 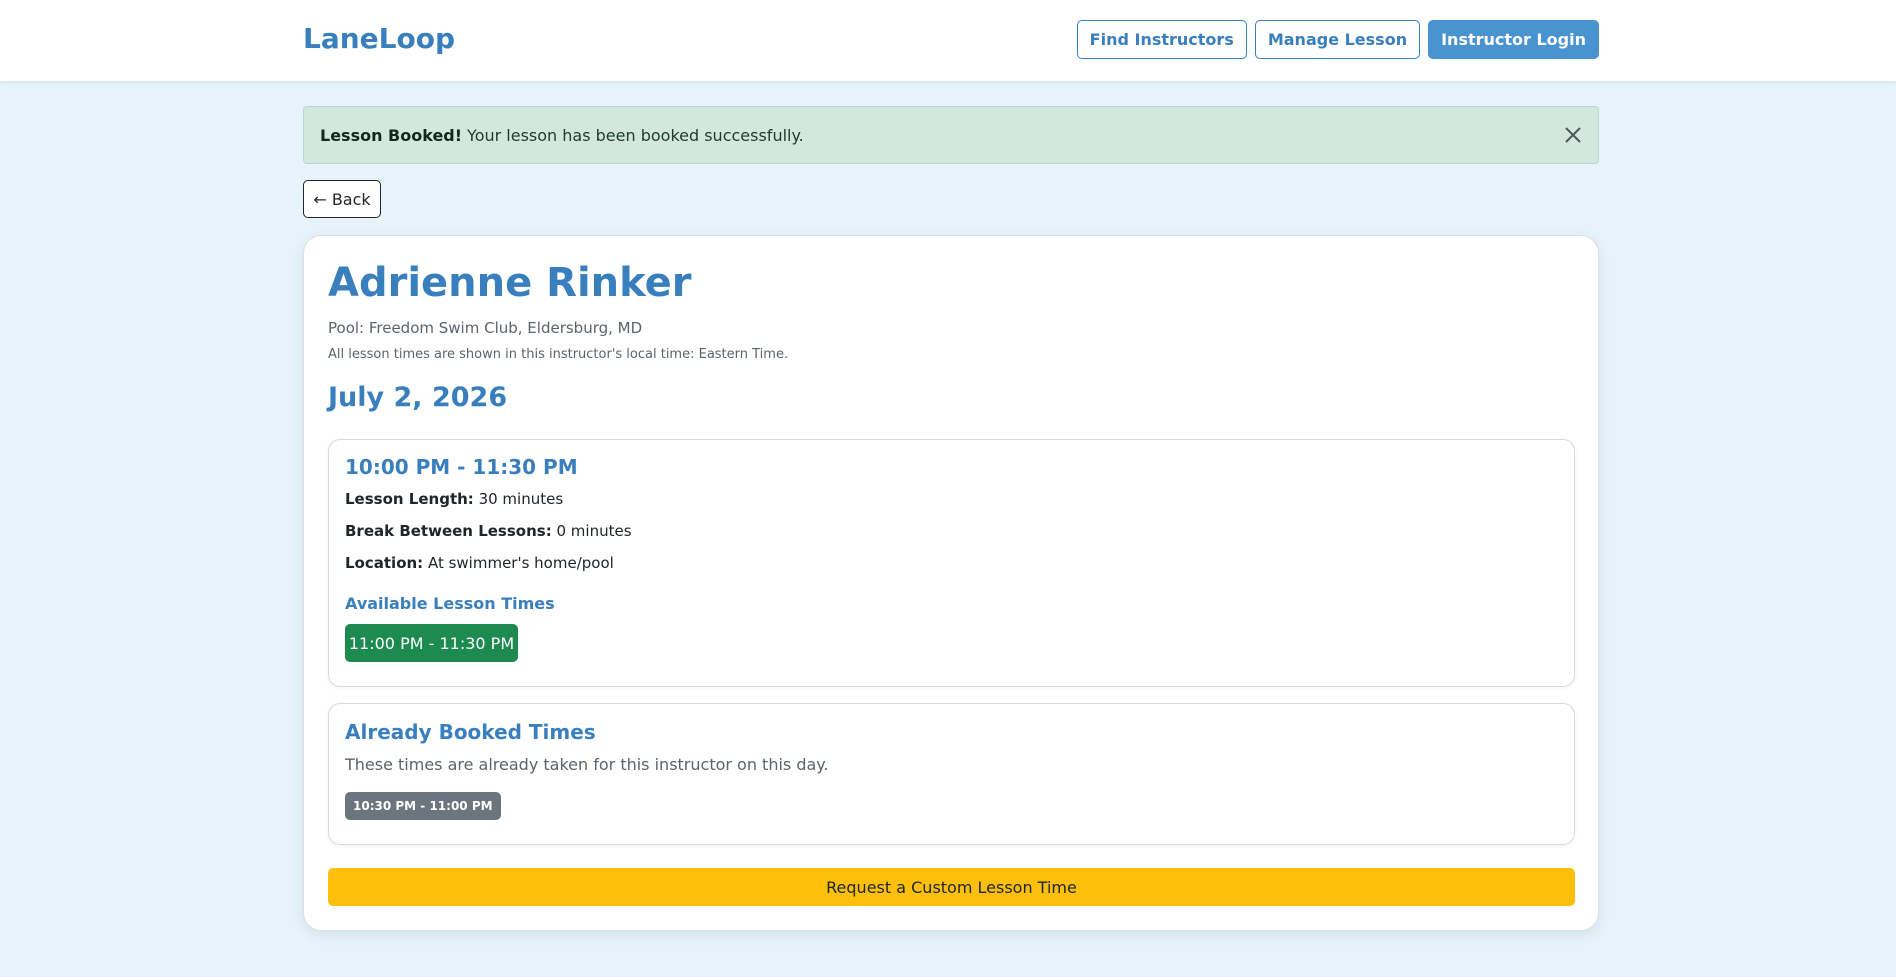 I want to click on close-icon, so click(x=1573, y=135).